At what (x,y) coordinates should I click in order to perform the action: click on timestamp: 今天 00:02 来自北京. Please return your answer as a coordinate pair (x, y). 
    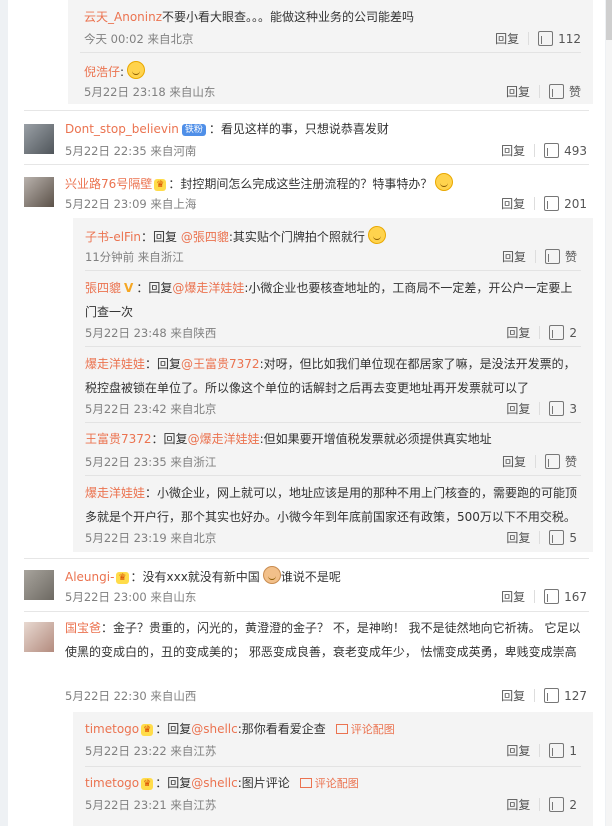
    Looking at the image, I should click on (139, 39).